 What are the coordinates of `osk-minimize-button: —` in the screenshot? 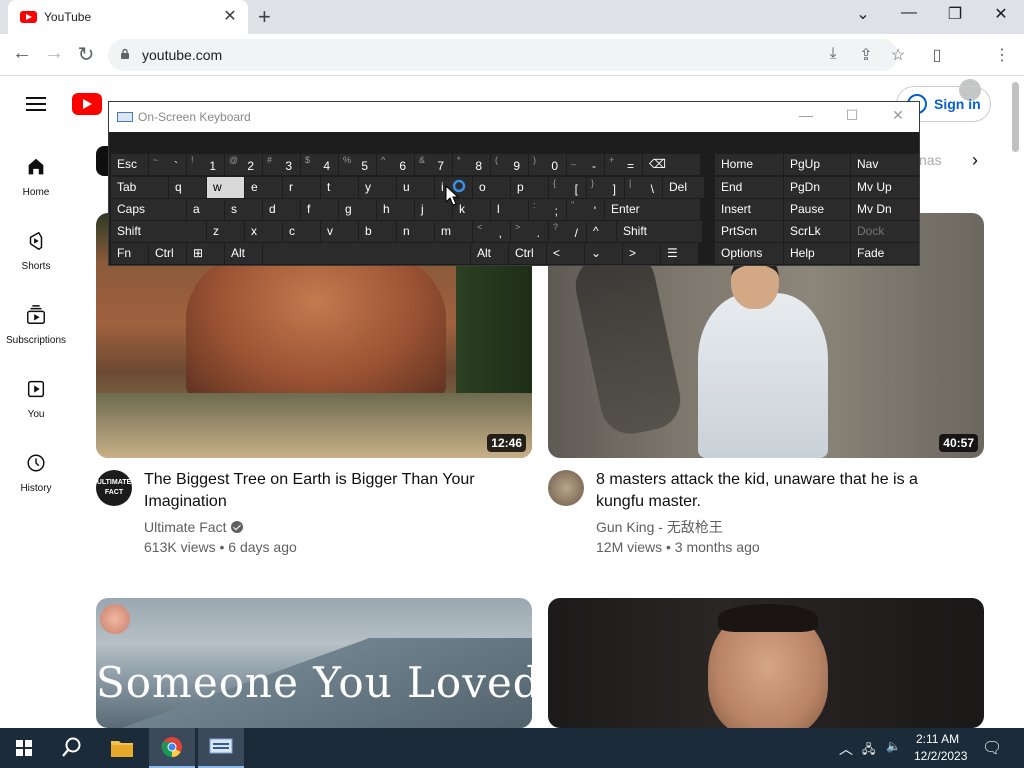 It's located at (806, 115).